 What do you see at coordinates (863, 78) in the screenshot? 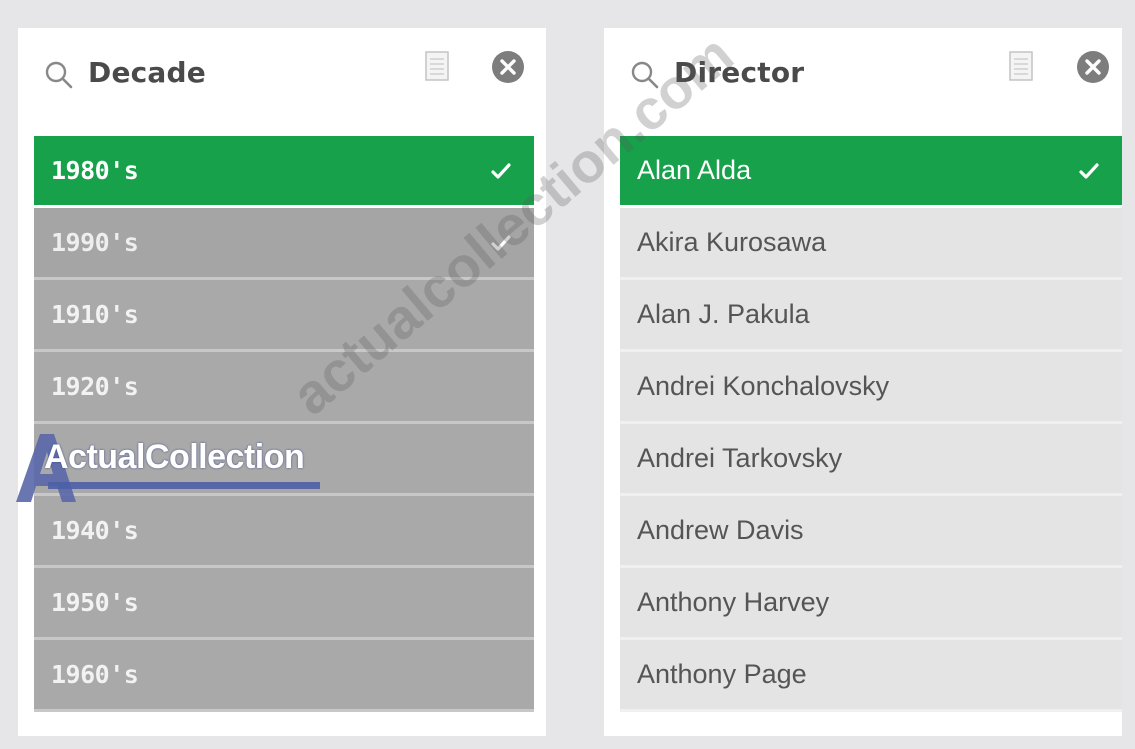
I see `director-pane-header: Director` at bounding box center [863, 78].